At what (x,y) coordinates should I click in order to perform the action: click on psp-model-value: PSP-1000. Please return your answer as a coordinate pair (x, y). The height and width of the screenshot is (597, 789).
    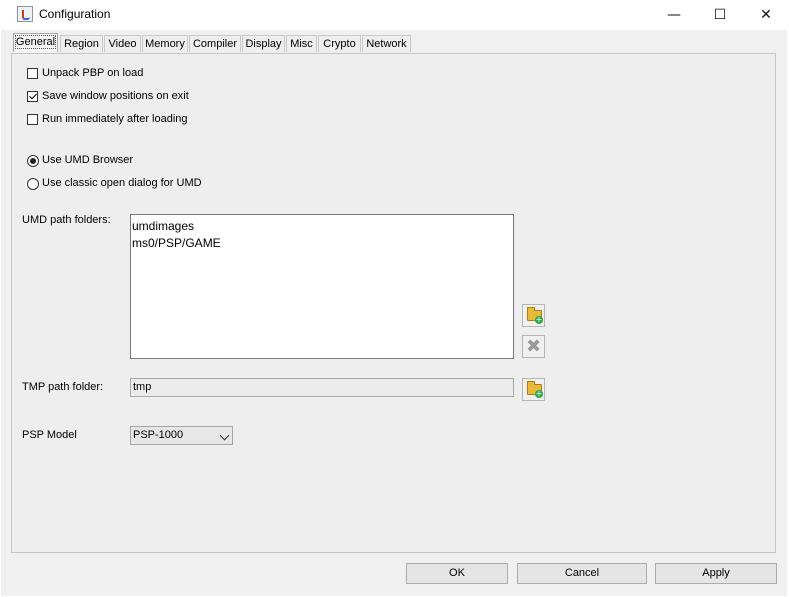
    Looking at the image, I should click on (158, 435).